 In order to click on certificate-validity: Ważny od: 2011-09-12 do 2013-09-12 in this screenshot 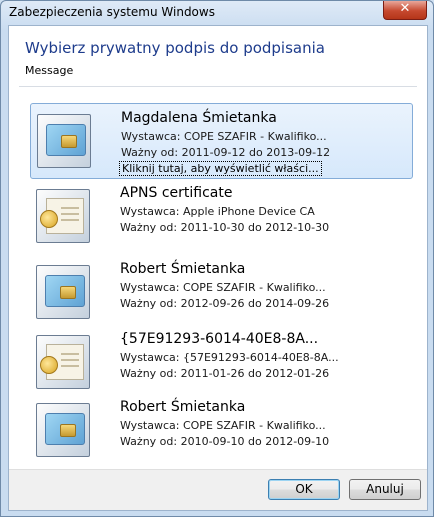, I will do `click(226, 152)`.